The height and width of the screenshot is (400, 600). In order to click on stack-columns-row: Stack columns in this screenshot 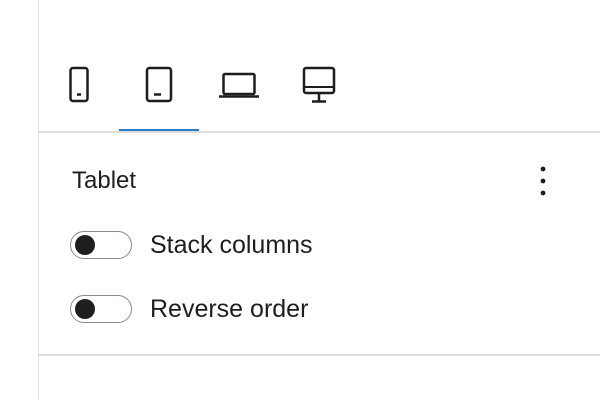, I will do `click(191, 245)`.